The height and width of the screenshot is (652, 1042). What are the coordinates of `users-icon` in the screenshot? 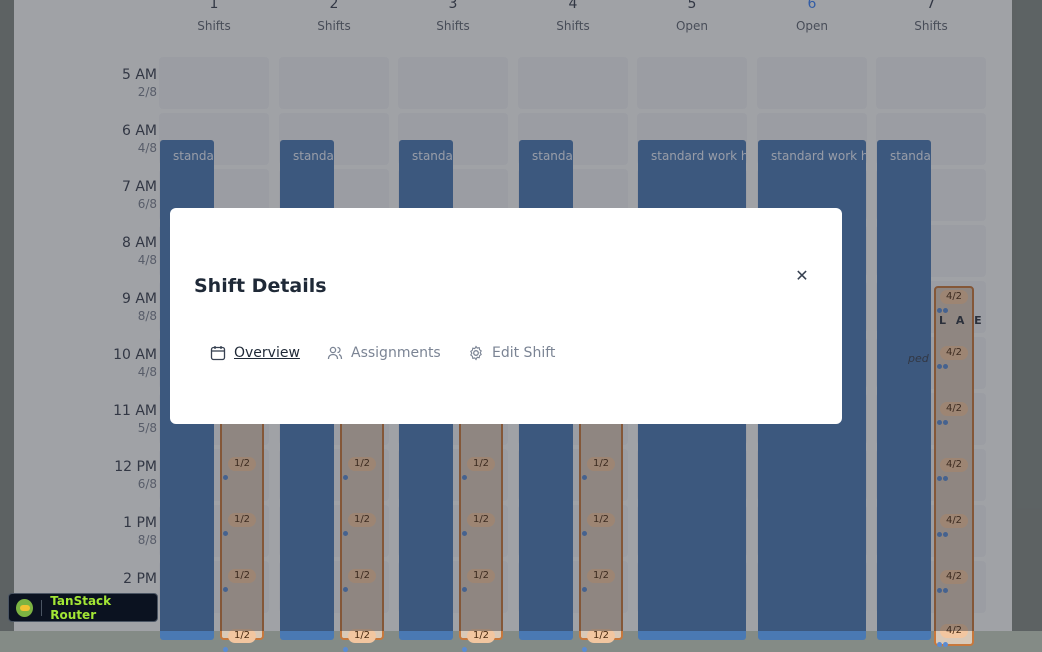 It's located at (335, 353).